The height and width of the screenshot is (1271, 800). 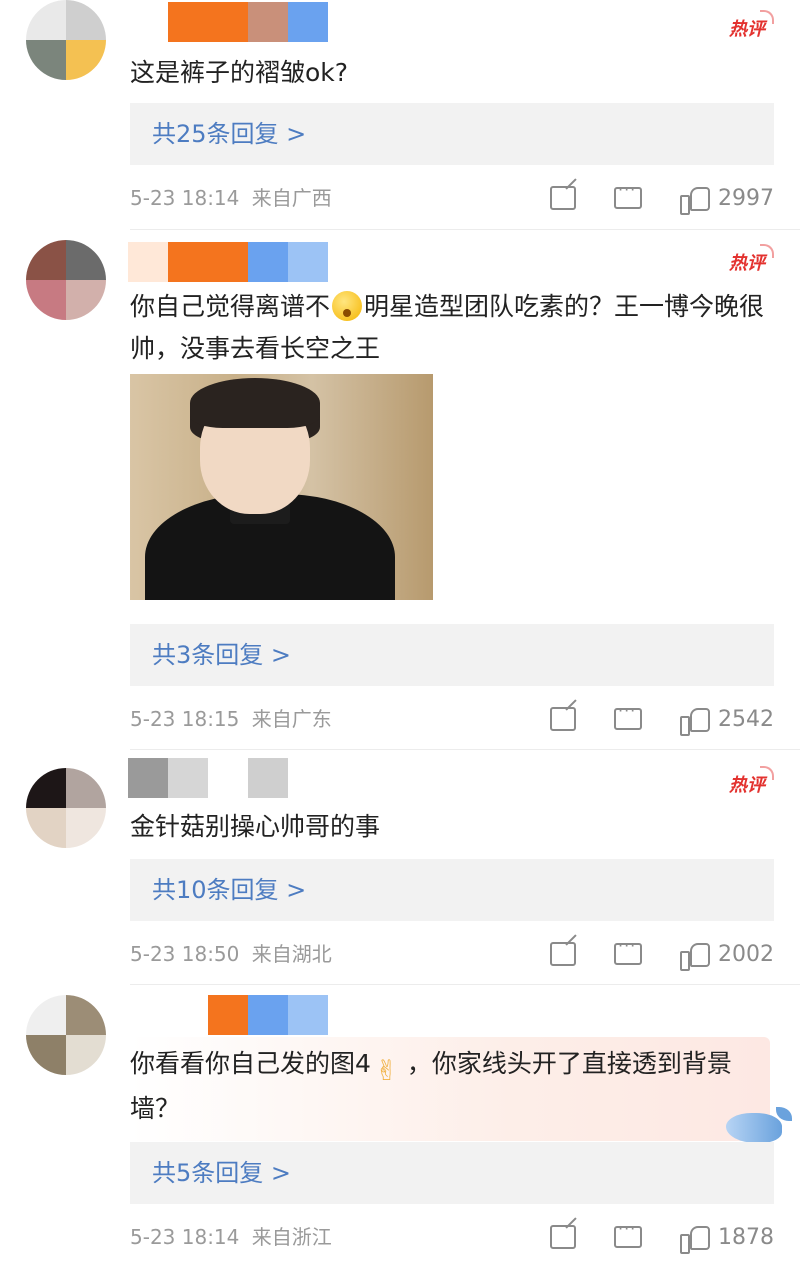 I want to click on flushed-face-emoji-icon, so click(x=347, y=306).